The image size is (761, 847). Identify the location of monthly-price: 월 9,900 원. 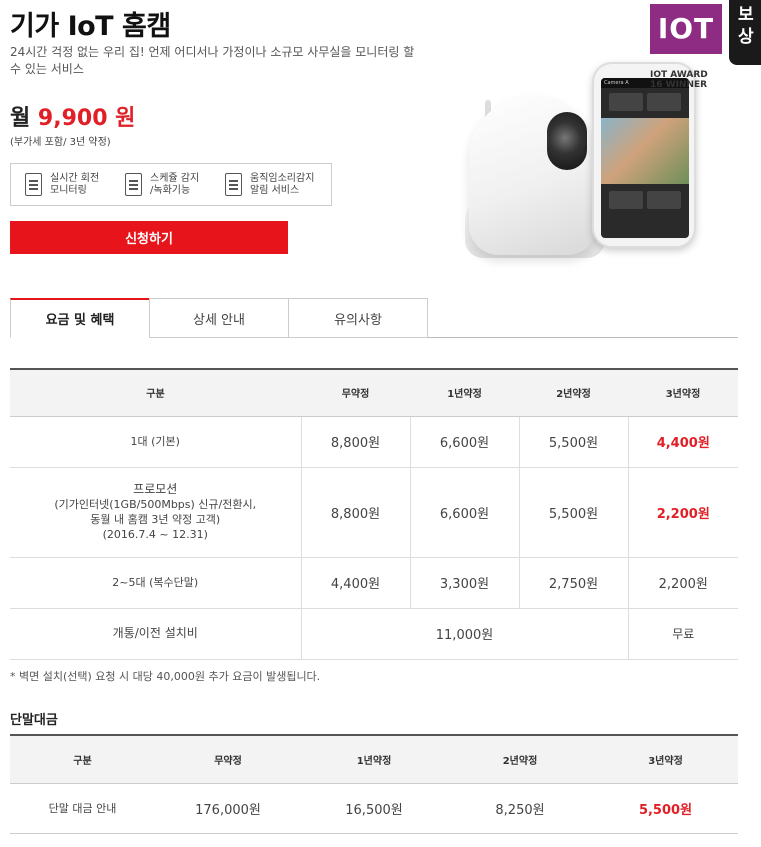
(72, 116).